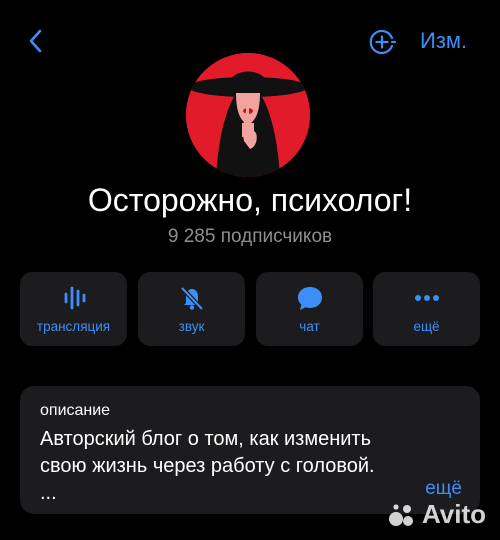 This screenshot has height=540, width=500. I want to click on voice-chat-label: трансляция, so click(73, 326).